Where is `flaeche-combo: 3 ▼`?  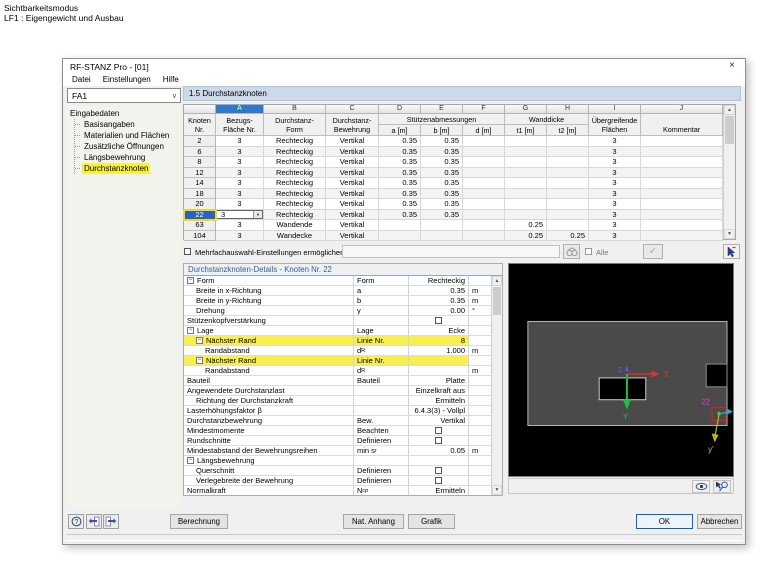 flaeche-combo: 3 ▼ is located at coordinates (239, 214).